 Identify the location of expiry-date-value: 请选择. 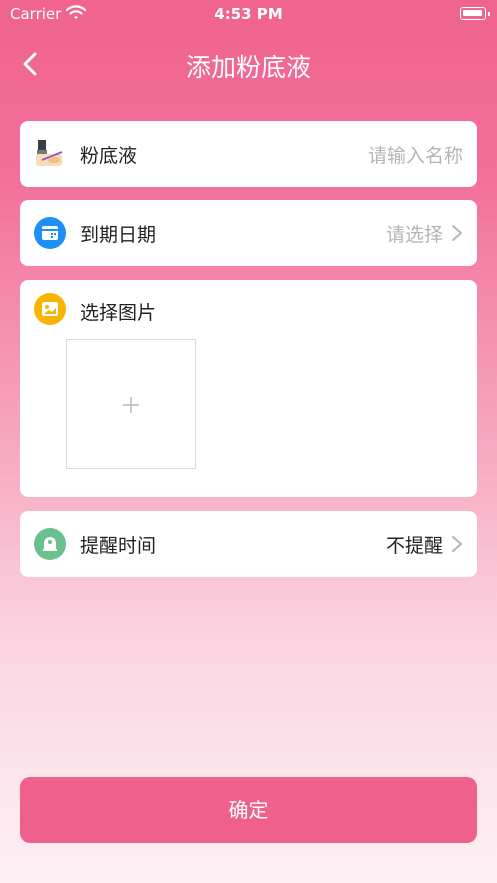
(414, 235).